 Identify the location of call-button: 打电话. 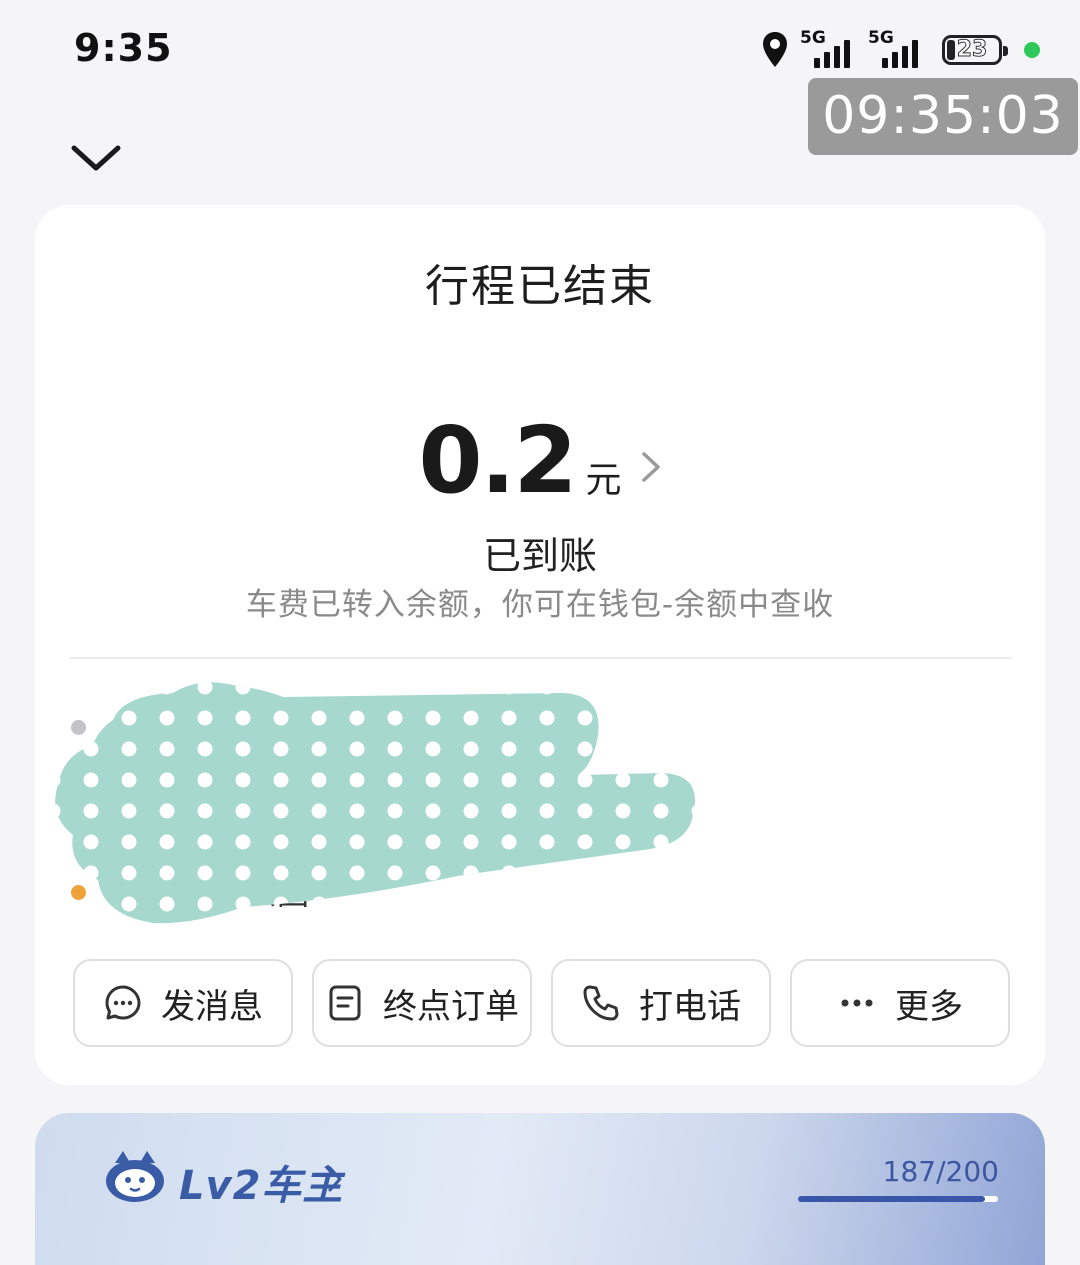
(661, 1003).